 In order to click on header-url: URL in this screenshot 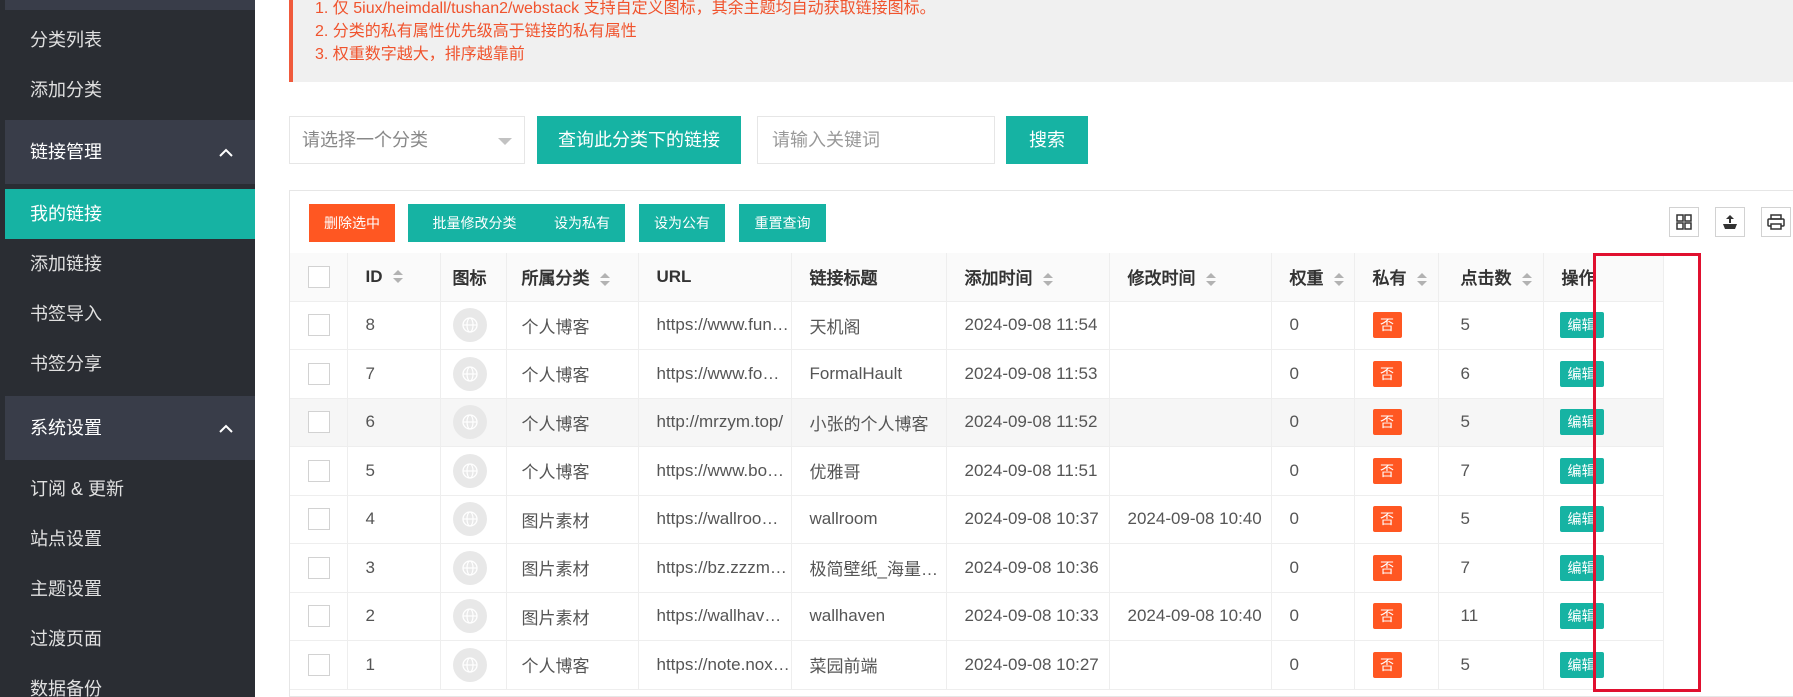, I will do `click(715, 277)`.